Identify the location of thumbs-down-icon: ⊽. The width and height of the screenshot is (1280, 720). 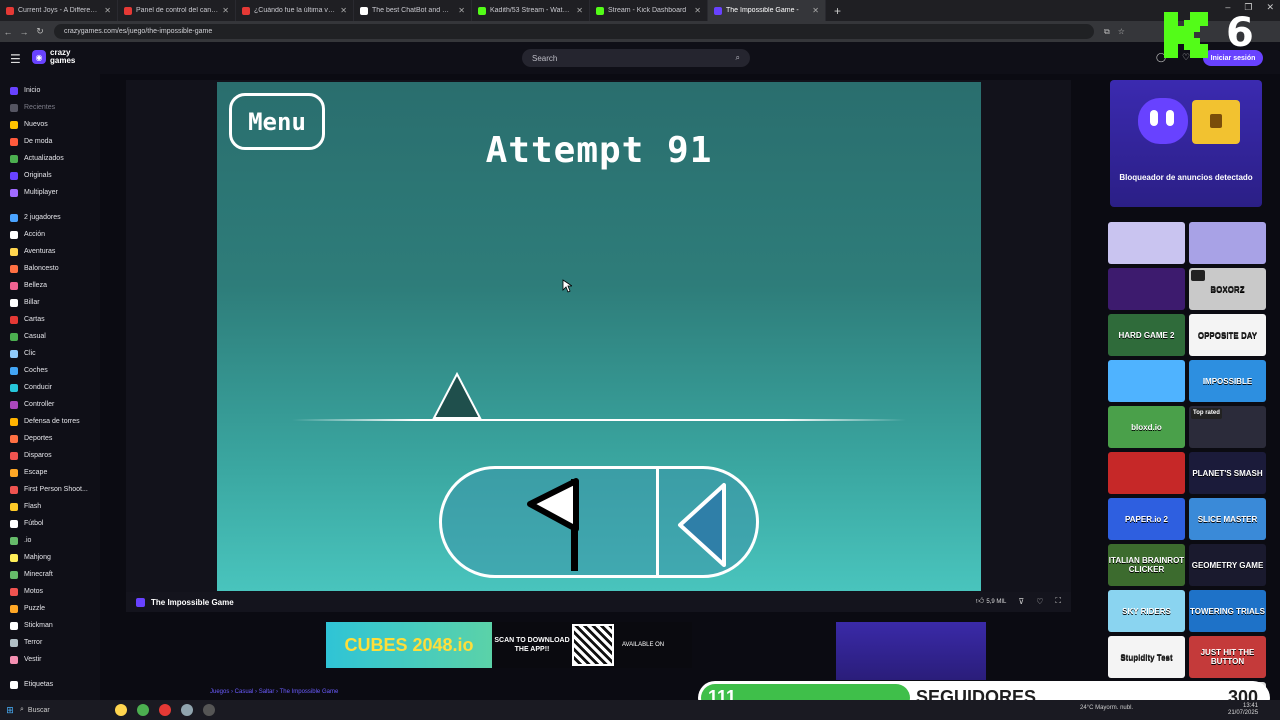
(1021, 601).